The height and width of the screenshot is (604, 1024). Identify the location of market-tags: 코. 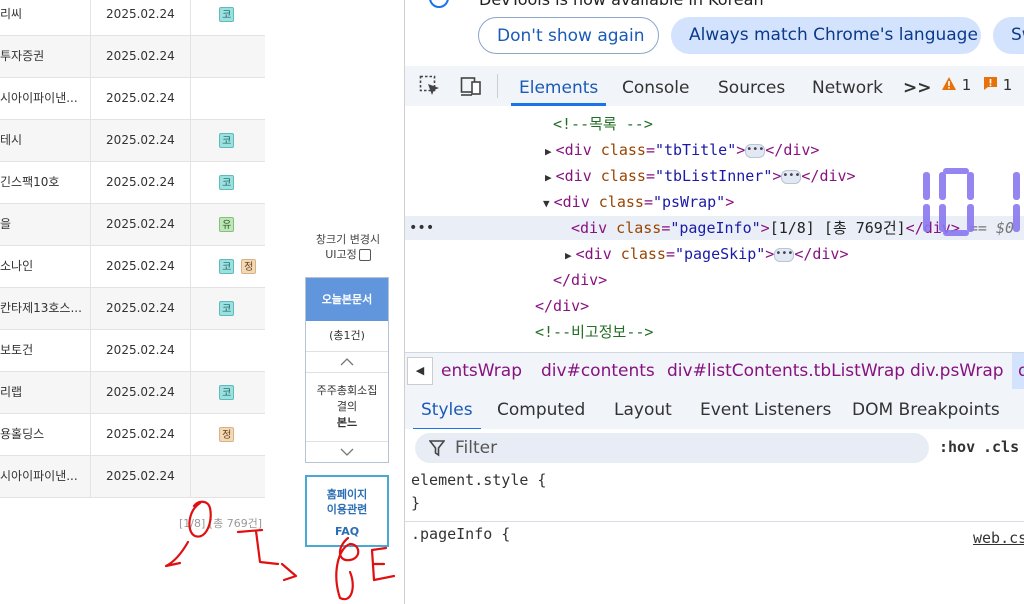
(228, 308).